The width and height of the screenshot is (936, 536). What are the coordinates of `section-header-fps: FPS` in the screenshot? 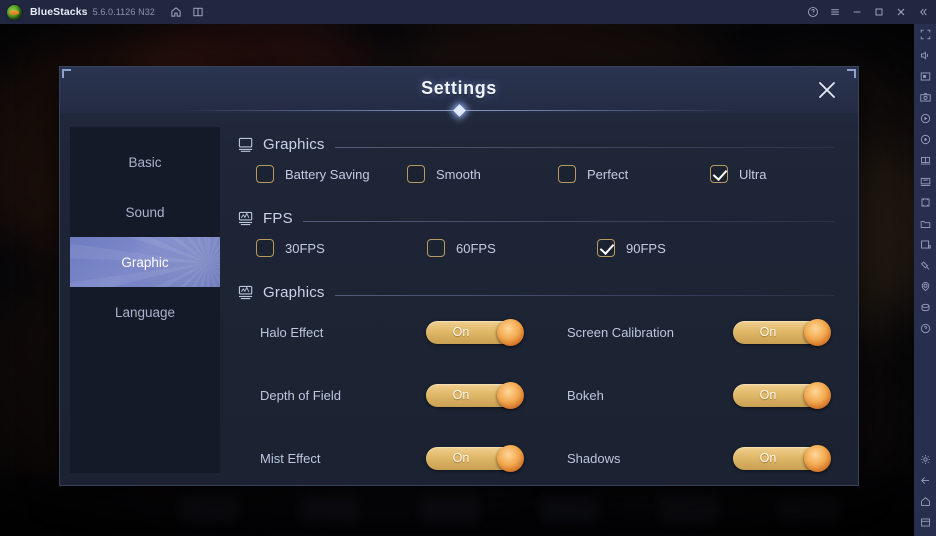 It's located at (536, 214).